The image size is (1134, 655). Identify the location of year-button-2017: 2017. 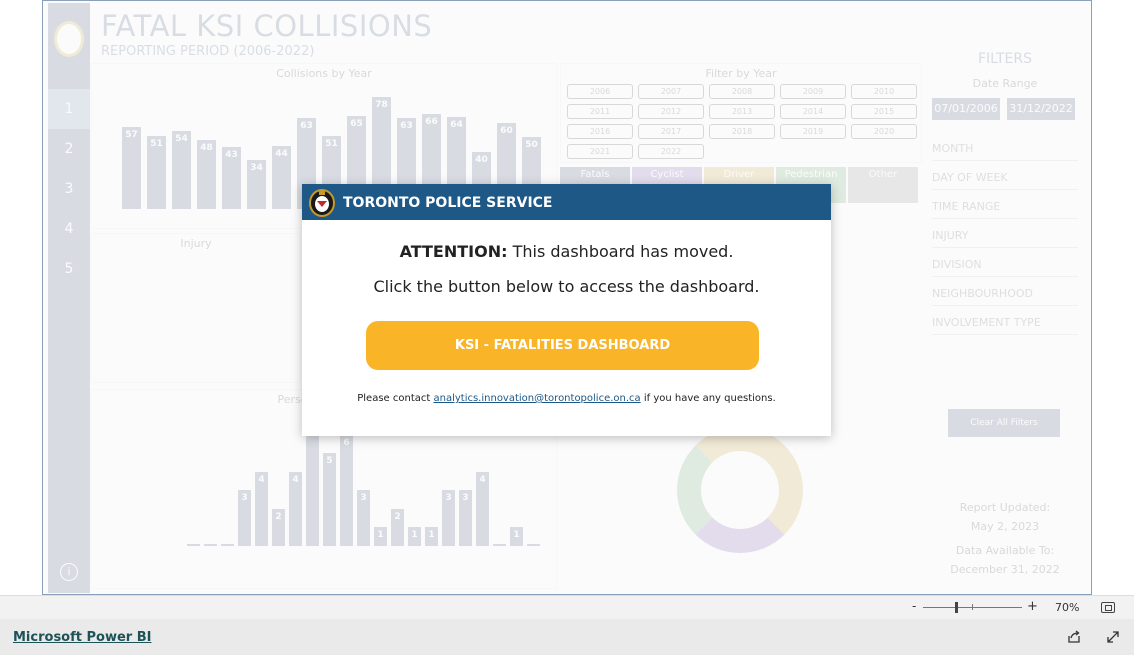
(671, 131).